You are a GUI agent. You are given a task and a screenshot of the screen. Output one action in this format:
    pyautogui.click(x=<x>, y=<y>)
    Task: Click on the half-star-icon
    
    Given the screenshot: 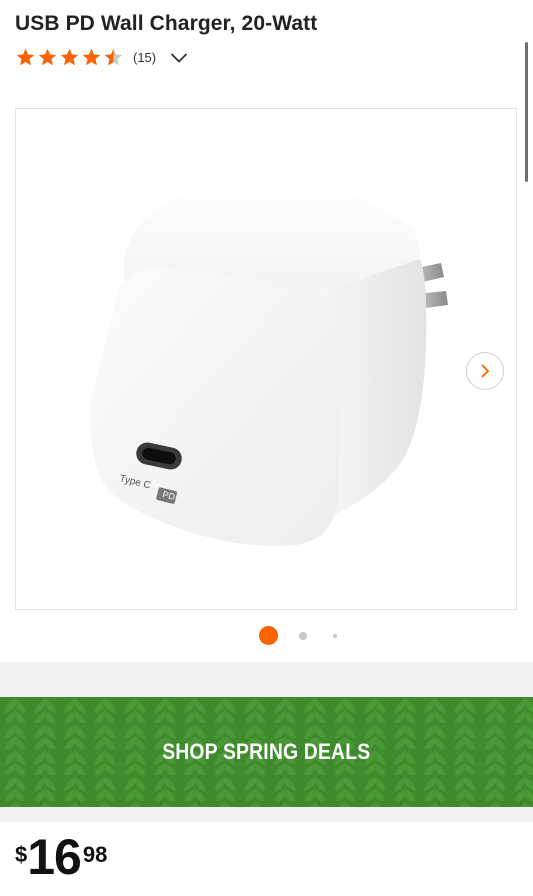 What is the action you would take?
    pyautogui.click(x=113, y=57)
    